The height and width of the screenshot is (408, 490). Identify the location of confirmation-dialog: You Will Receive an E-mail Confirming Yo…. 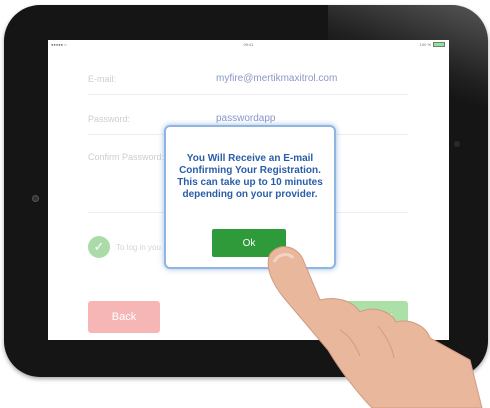
(250, 197).